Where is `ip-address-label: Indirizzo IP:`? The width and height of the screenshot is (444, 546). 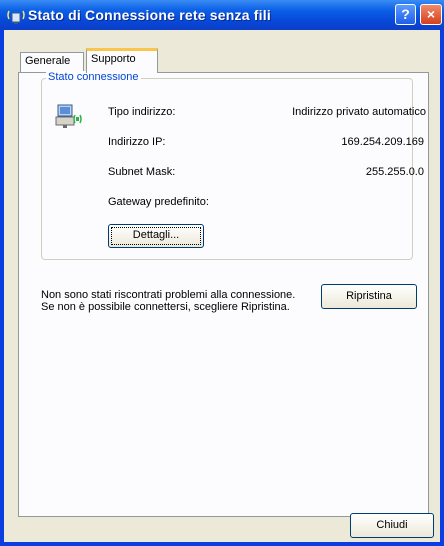
ip-address-label: Indirizzo IP: is located at coordinates (137, 142).